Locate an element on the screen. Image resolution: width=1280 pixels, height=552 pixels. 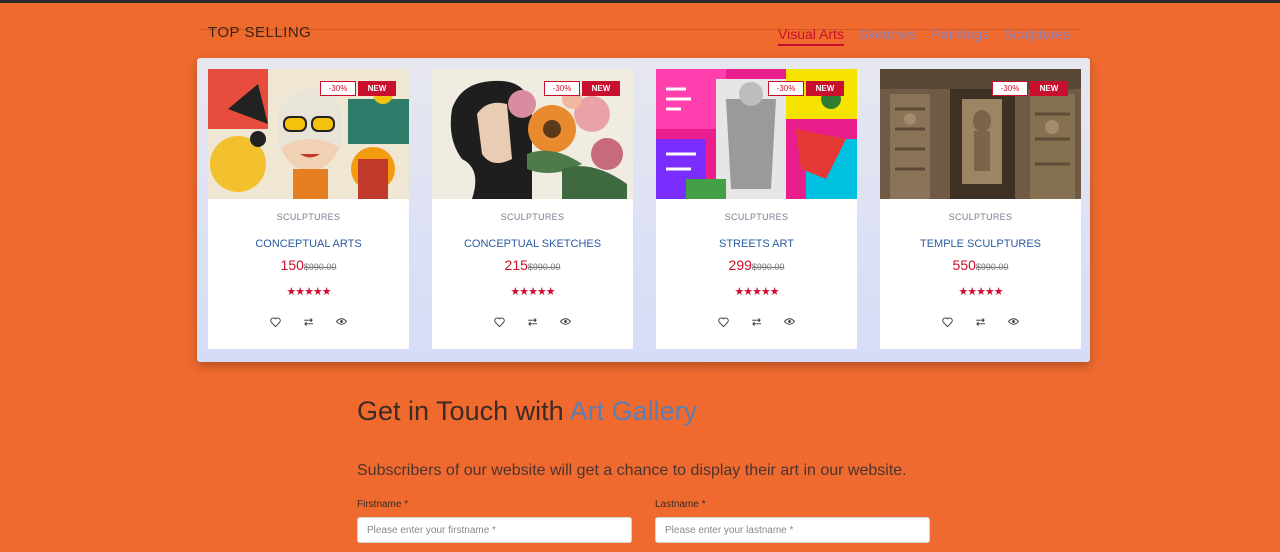
contact-heading-accent: Art Gallery is located at coordinates (633, 411).